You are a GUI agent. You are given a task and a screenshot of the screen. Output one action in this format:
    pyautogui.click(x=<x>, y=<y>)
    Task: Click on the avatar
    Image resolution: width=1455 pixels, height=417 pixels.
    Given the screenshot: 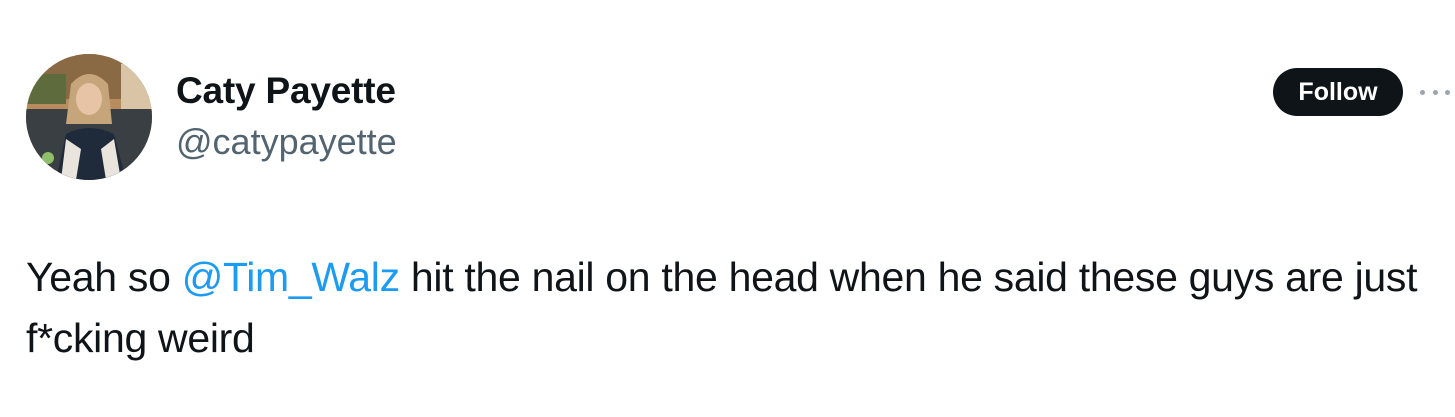 What is the action you would take?
    pyautogui.click(x=89, y=117)
    